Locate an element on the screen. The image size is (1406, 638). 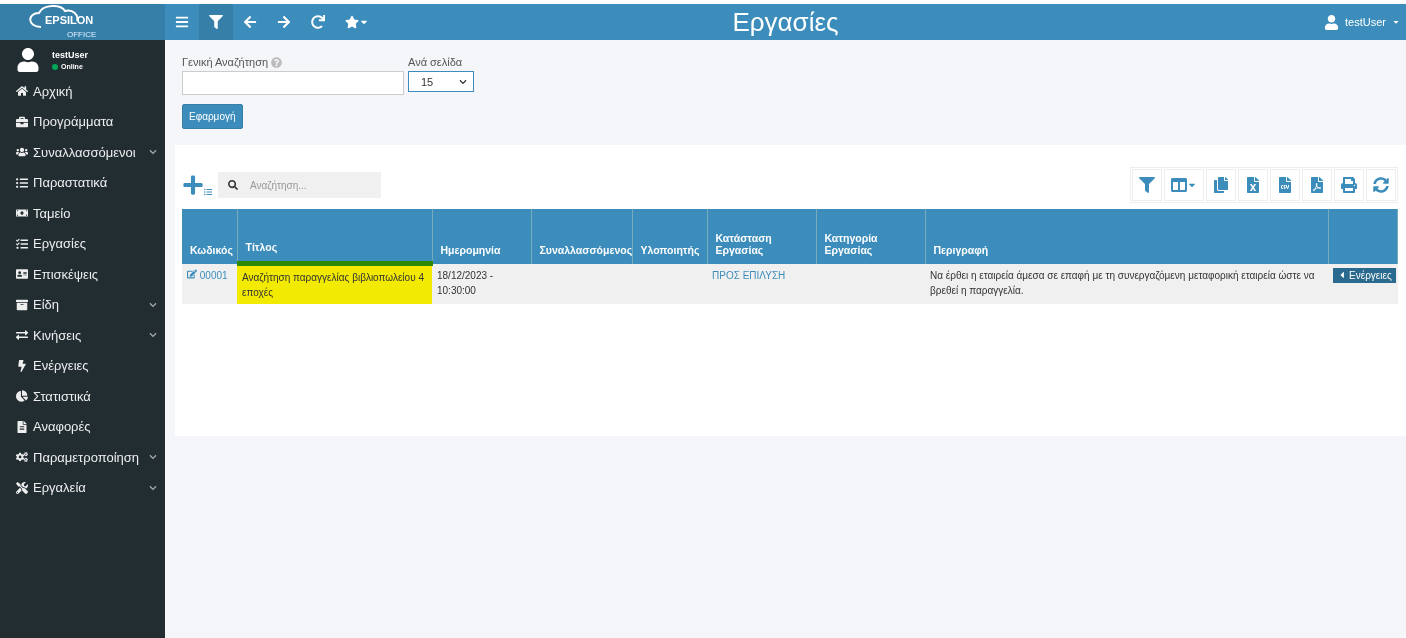
refresh-icon is located at coordinates (1381, 185).